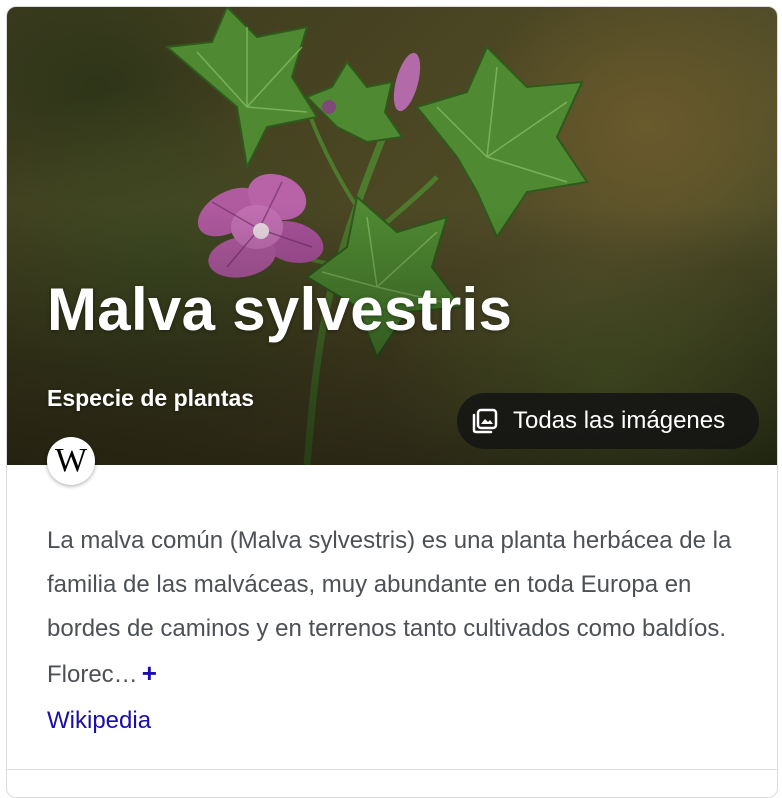 Image resolution: width=782 pixels, height=798 pixels. Describe the element at coordinates (149, 673) in the screenshot. I see `expand-plus-icon: +` at that location.